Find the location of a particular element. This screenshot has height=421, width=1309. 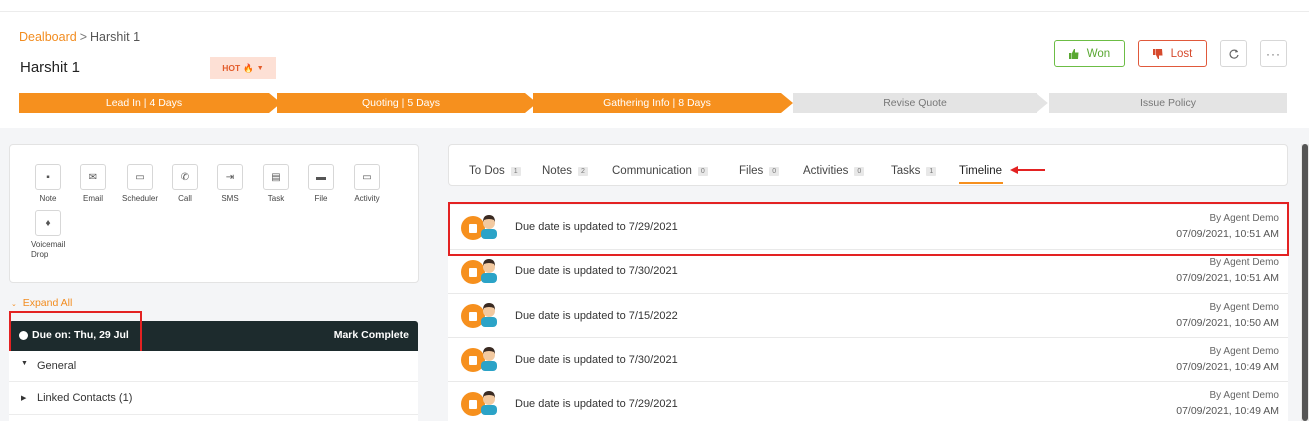

action-email: ✉ Email is located at coordinates (93, 184).